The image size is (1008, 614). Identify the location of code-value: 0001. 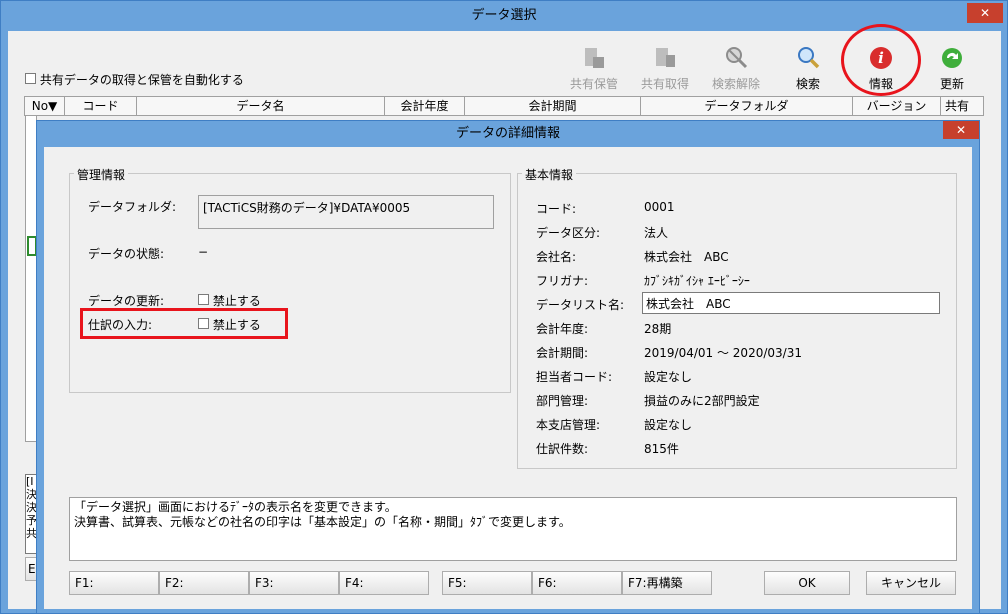
(659, 207).